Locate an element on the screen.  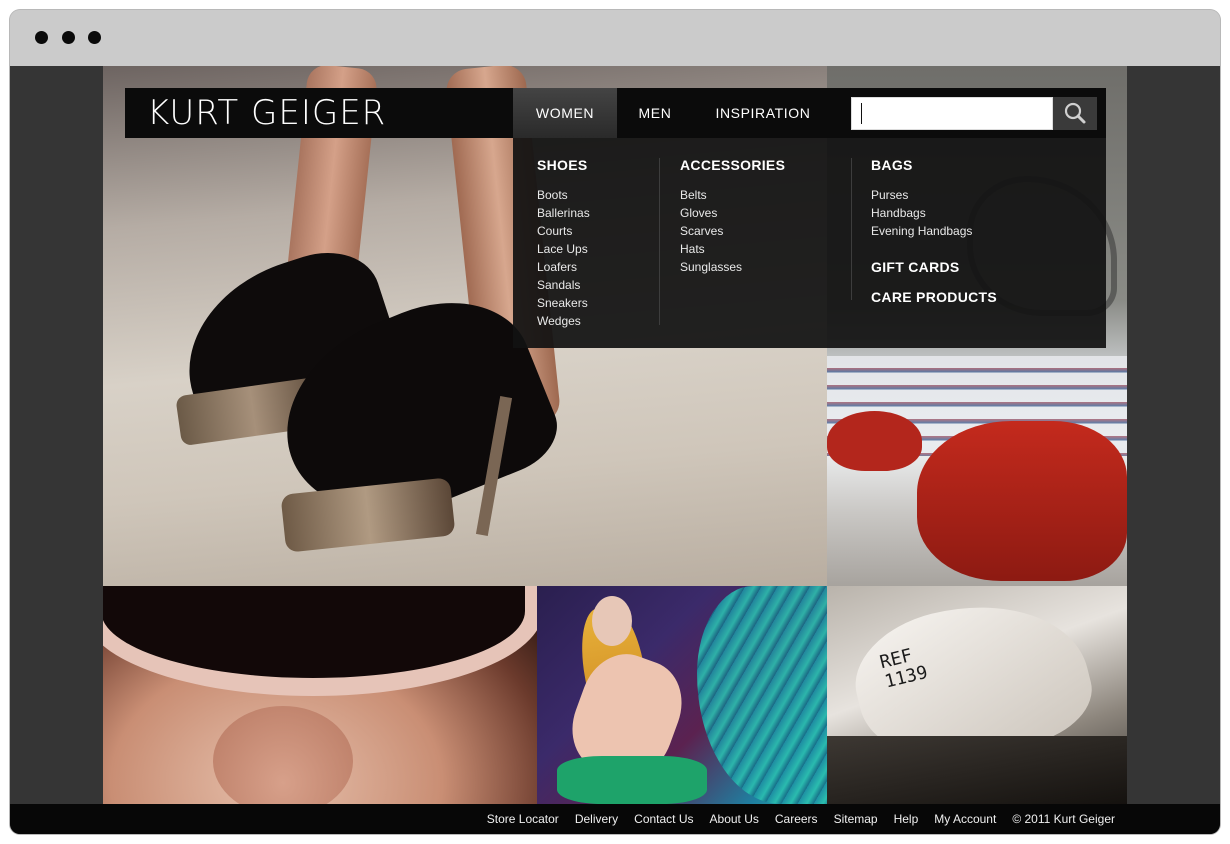
browser-titlebar is located at coordinates (615, 38).